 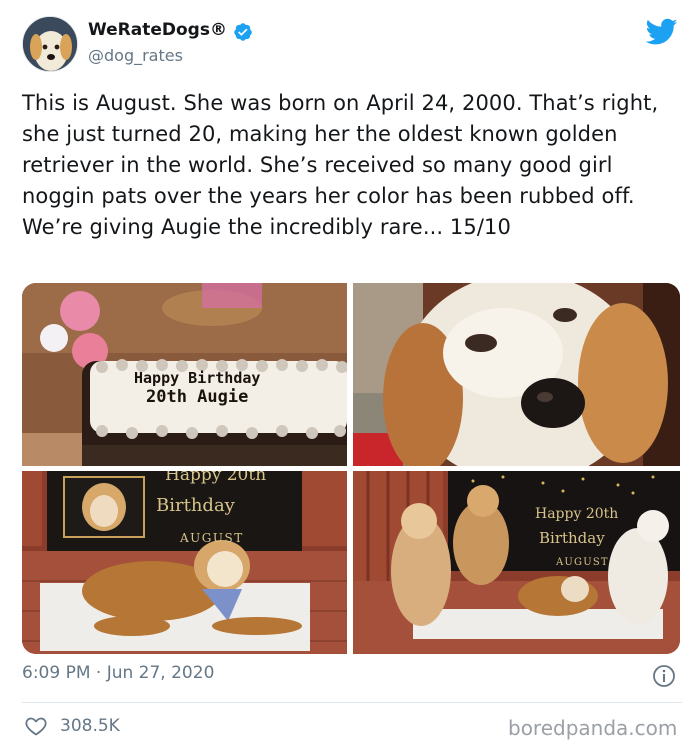 What do you see at coordinates (197, 397) in the screenshot?
I see `cake-text-line2: 20th Augie` at bounding box center [197, 397].